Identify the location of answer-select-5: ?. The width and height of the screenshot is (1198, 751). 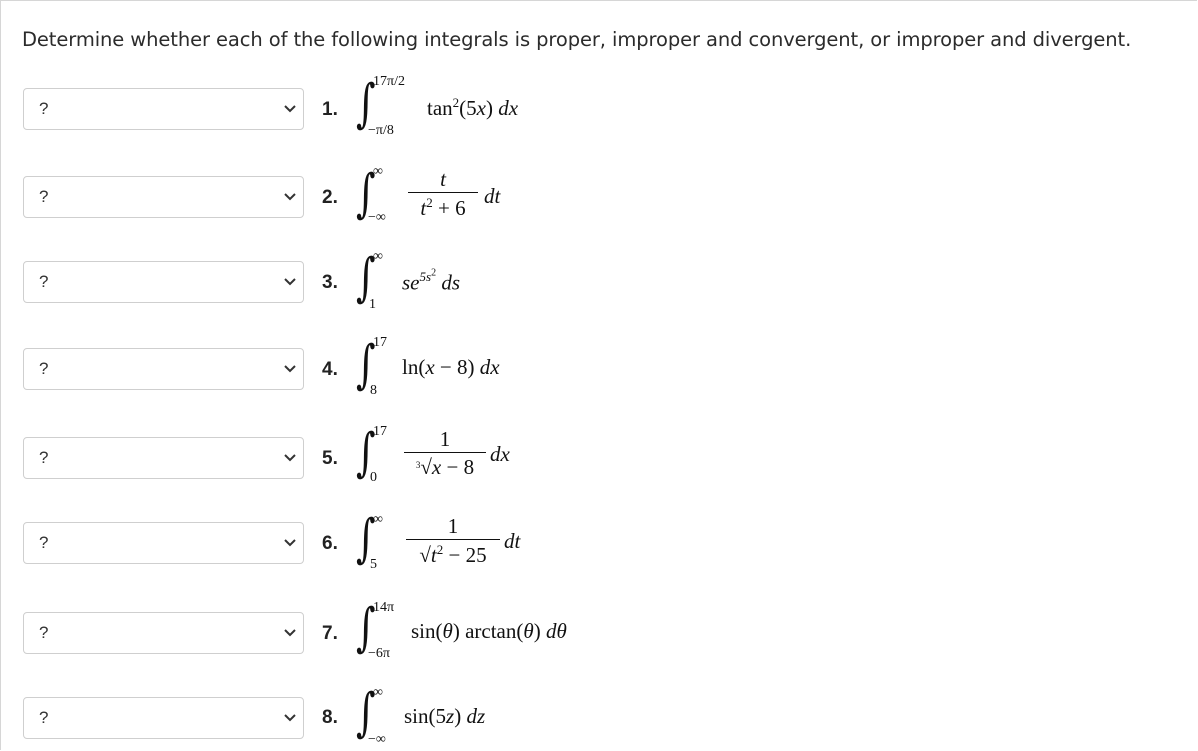
(163, 458).